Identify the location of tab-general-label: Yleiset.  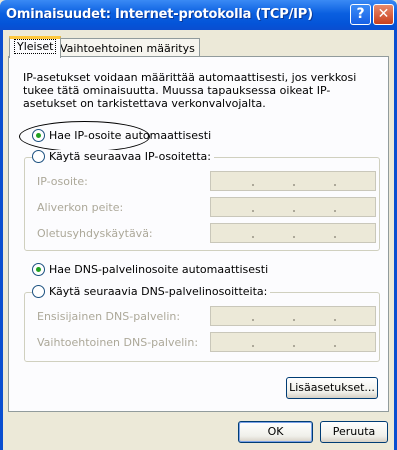
(35, 46).